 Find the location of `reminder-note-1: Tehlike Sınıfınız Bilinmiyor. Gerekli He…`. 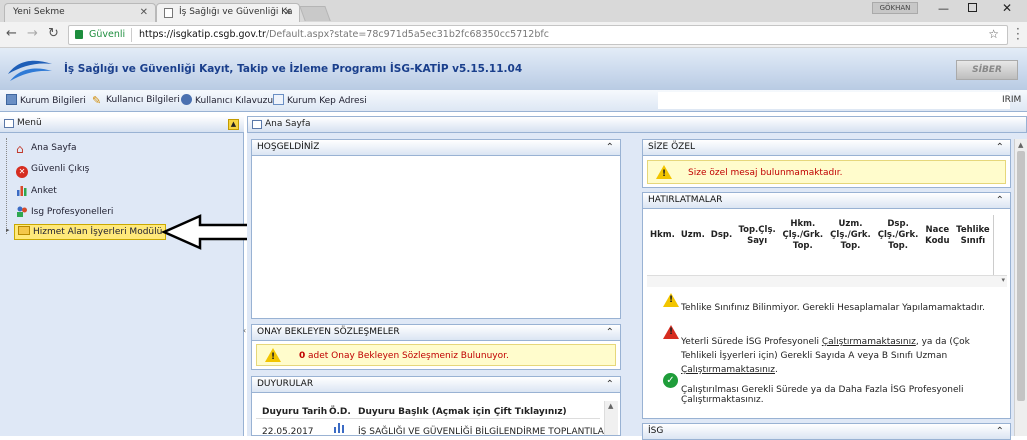

reminder-note-1: Tehlike Sınıfınız Bilinmiyor. Gerekli He… is located at coordinates (833, 308).